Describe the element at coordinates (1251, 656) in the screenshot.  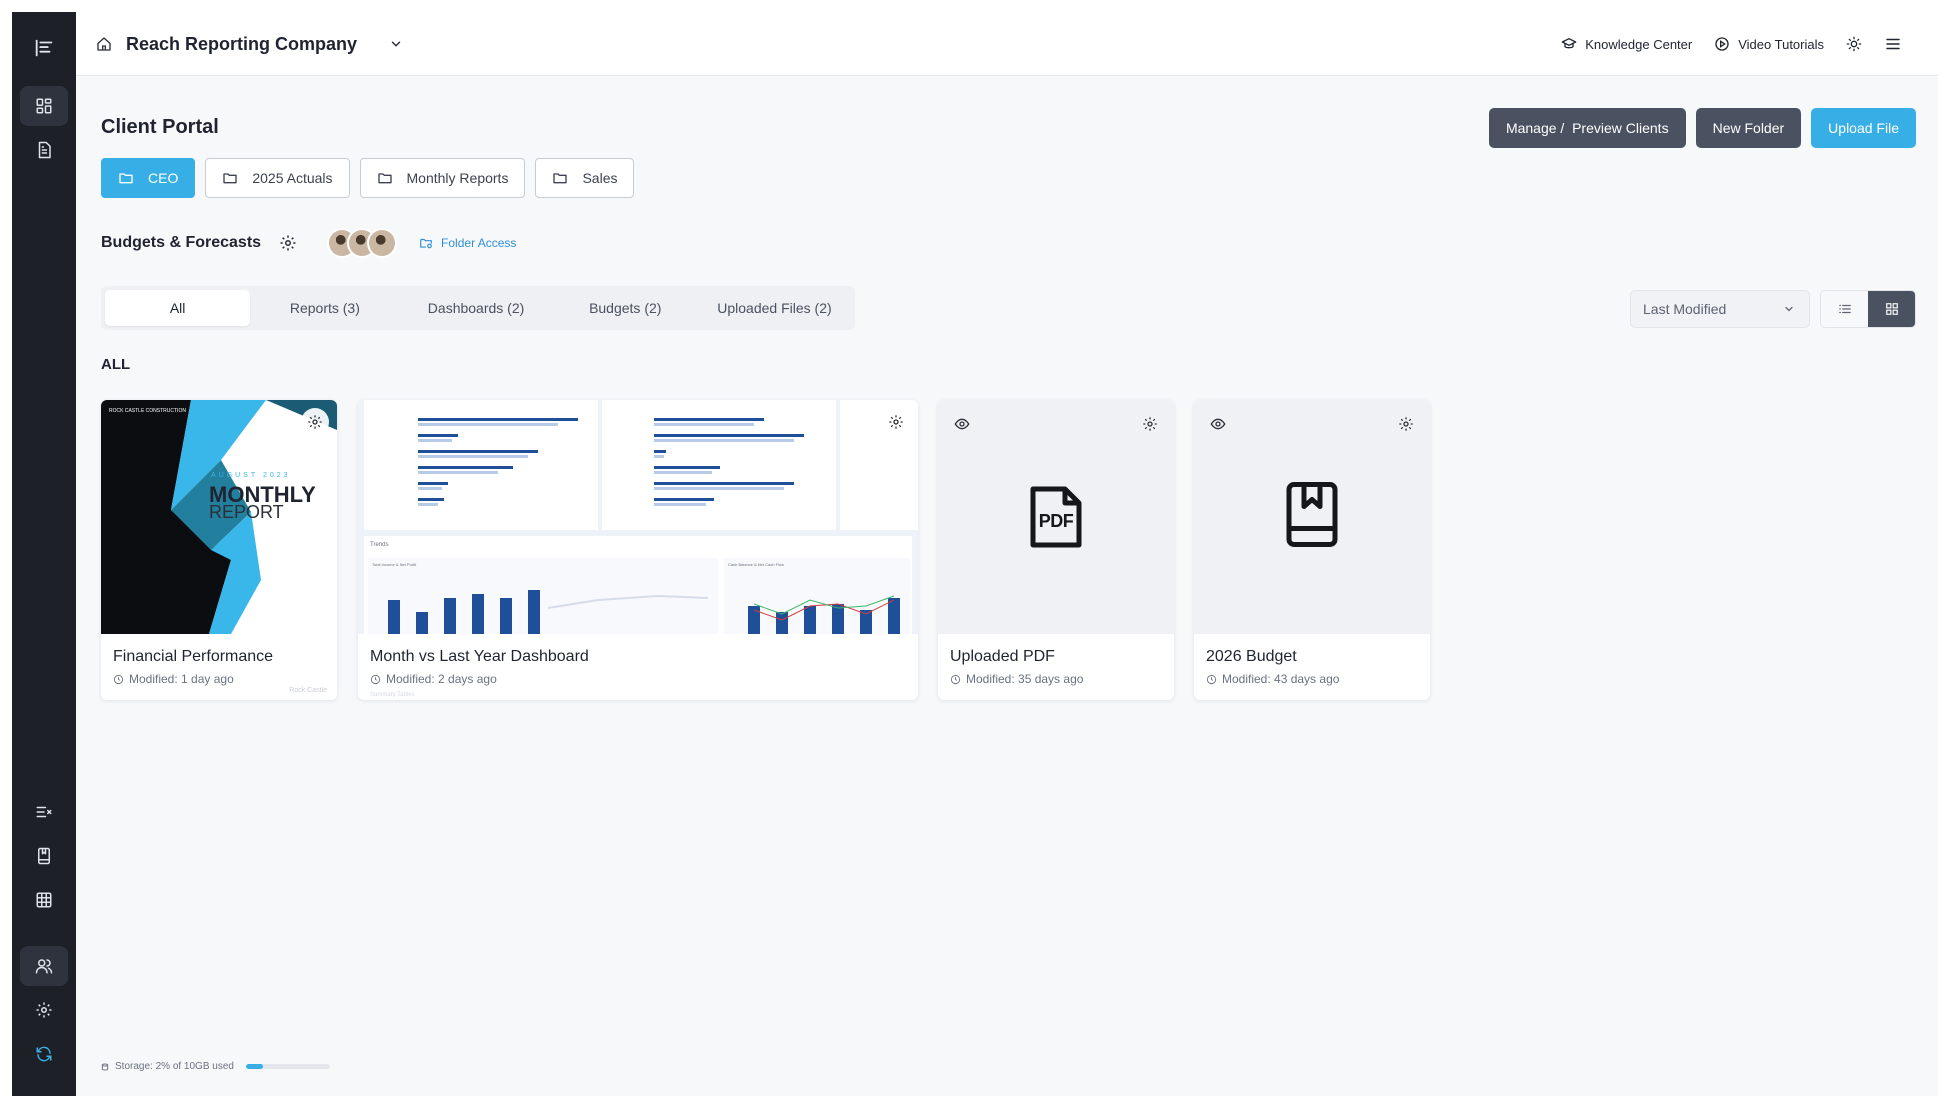
I see `card-title: 2026 Budget` at that location.